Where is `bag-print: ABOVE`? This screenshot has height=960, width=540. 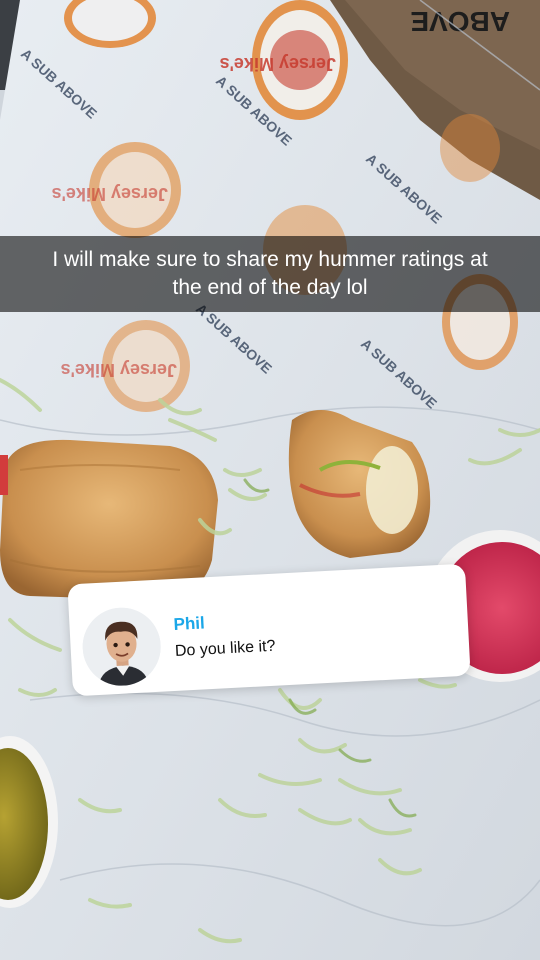
bag-print: ABOVE is located at coordinates (460, 21).